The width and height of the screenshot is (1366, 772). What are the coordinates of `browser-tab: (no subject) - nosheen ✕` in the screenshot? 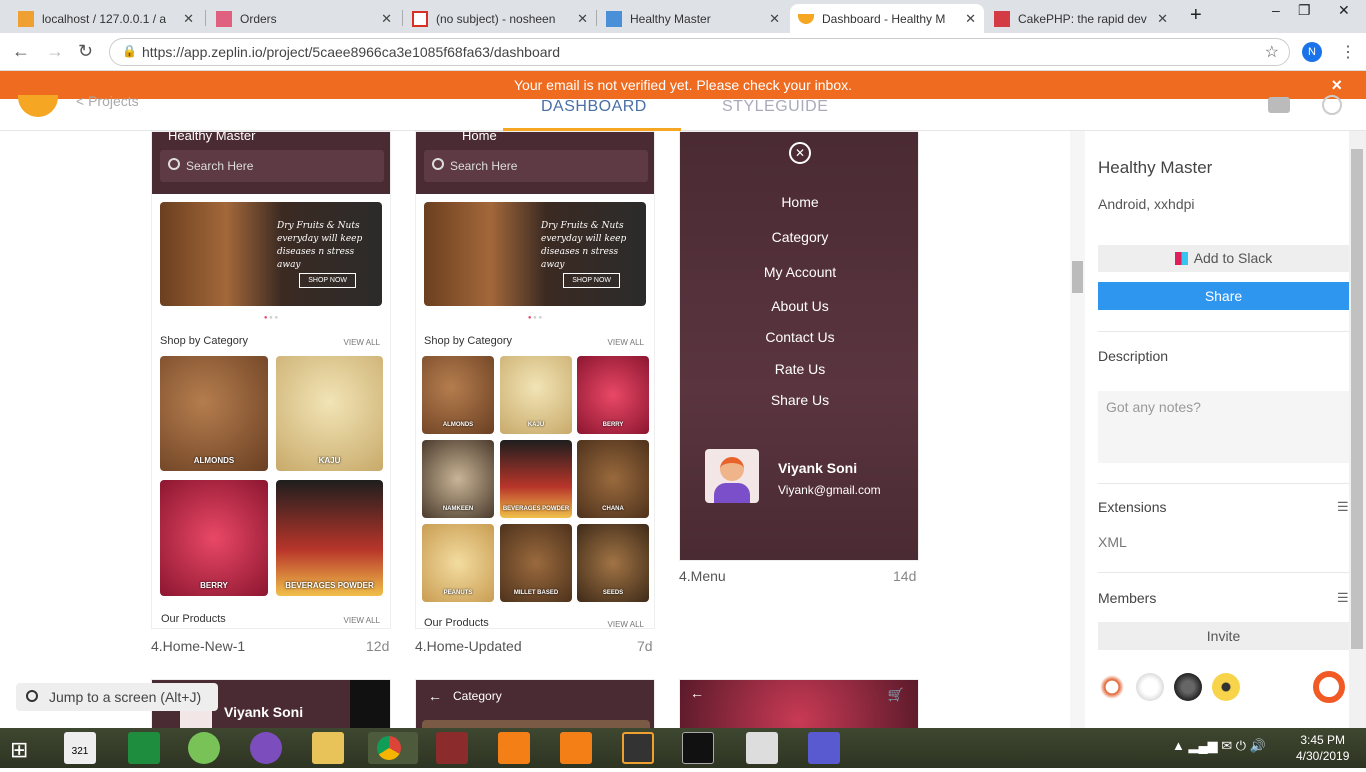 It's located at (500, 18).